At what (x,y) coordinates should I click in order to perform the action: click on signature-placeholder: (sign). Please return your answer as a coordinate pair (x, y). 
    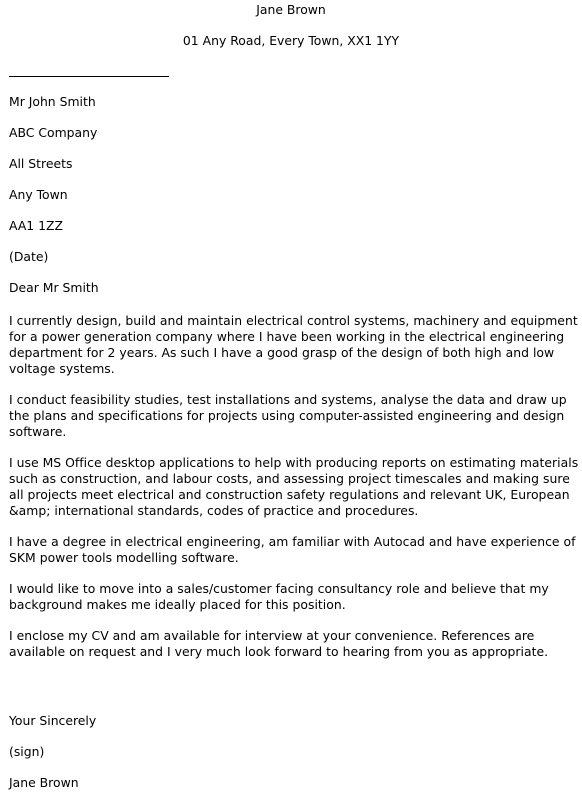
    Looking at the image, I should click on (27, 751).